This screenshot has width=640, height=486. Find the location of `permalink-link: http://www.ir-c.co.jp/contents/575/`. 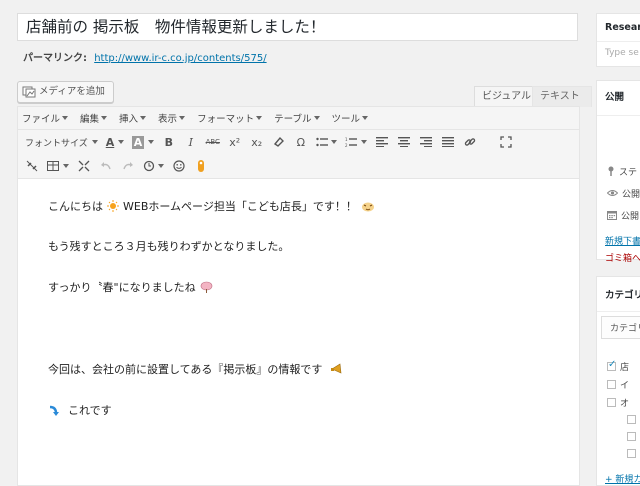

permalink-link: http://www.ir-c.co.jp/contents/575/ is located at coordinates (180, 58).